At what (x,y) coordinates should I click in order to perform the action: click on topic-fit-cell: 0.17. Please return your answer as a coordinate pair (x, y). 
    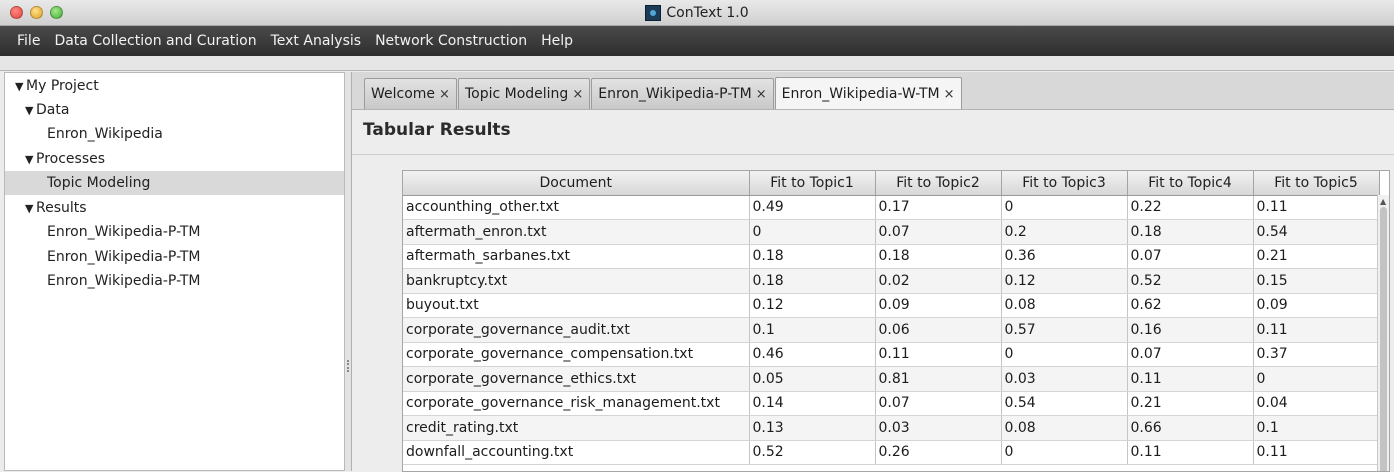
    Looking at the image, I should click on (938, 207).